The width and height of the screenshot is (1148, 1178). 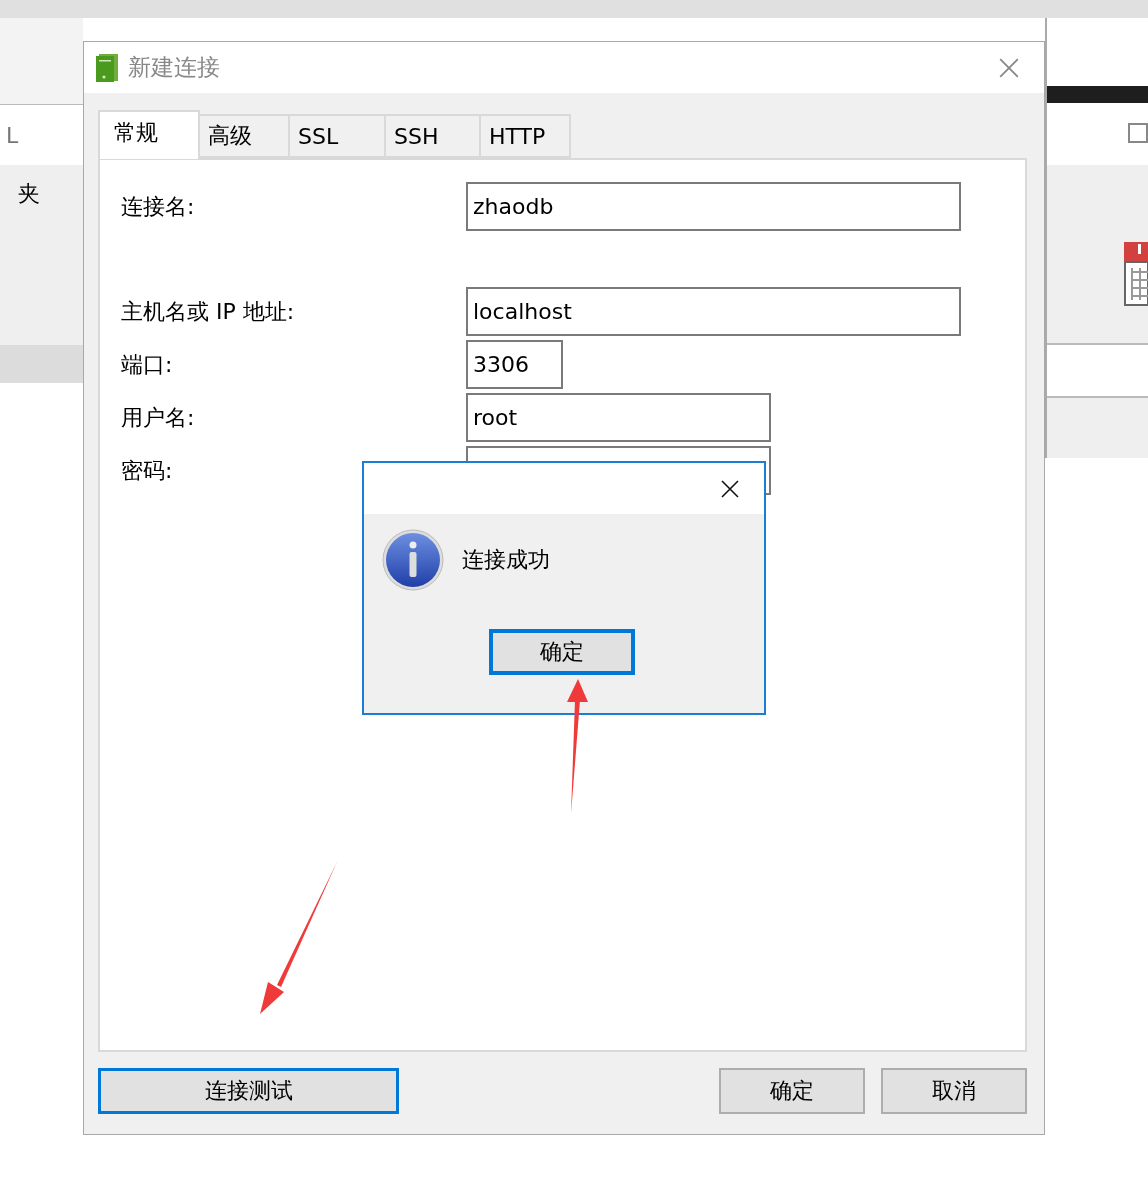 What do you see at coordinates (248, 1091) in the screenshot?
I see `test-connection-button: 连接测试` at bounding box center [248, 1091].